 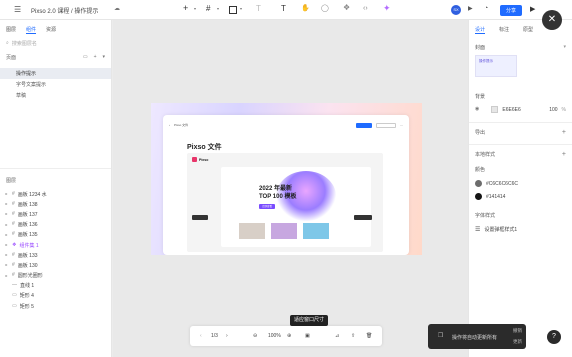 What do you see at coordinates (369, 336) in the screenshot?
I see `delete-icon: 🗑` at bounding box center [369, 336].